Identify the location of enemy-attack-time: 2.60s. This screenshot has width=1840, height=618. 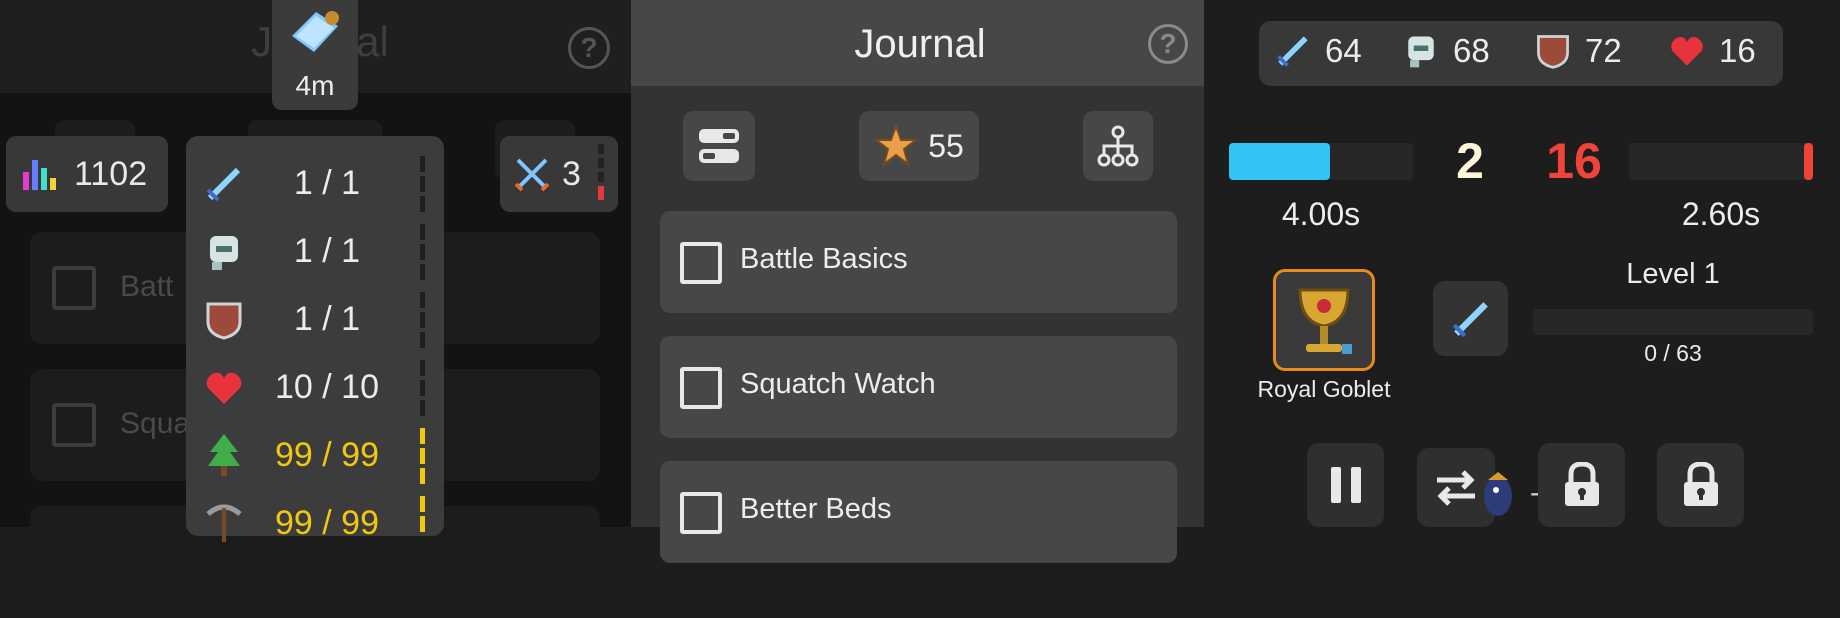
(1721, 214).